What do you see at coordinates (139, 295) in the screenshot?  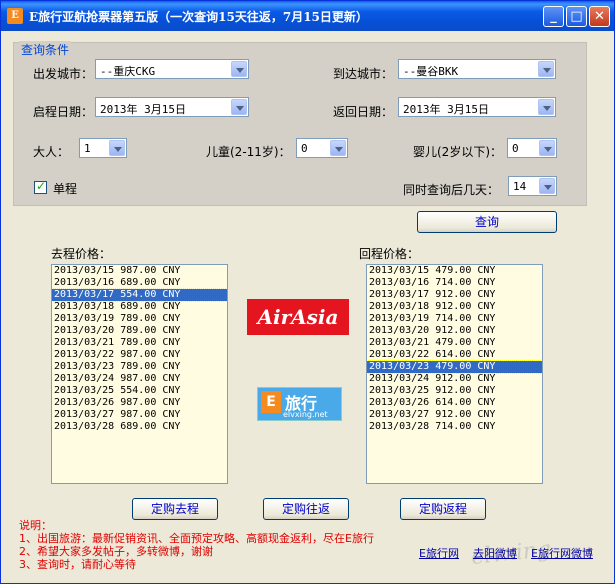 I see `price-list-item: 2013/03/17 554.00 CNY` at bounding box center [139, 295].